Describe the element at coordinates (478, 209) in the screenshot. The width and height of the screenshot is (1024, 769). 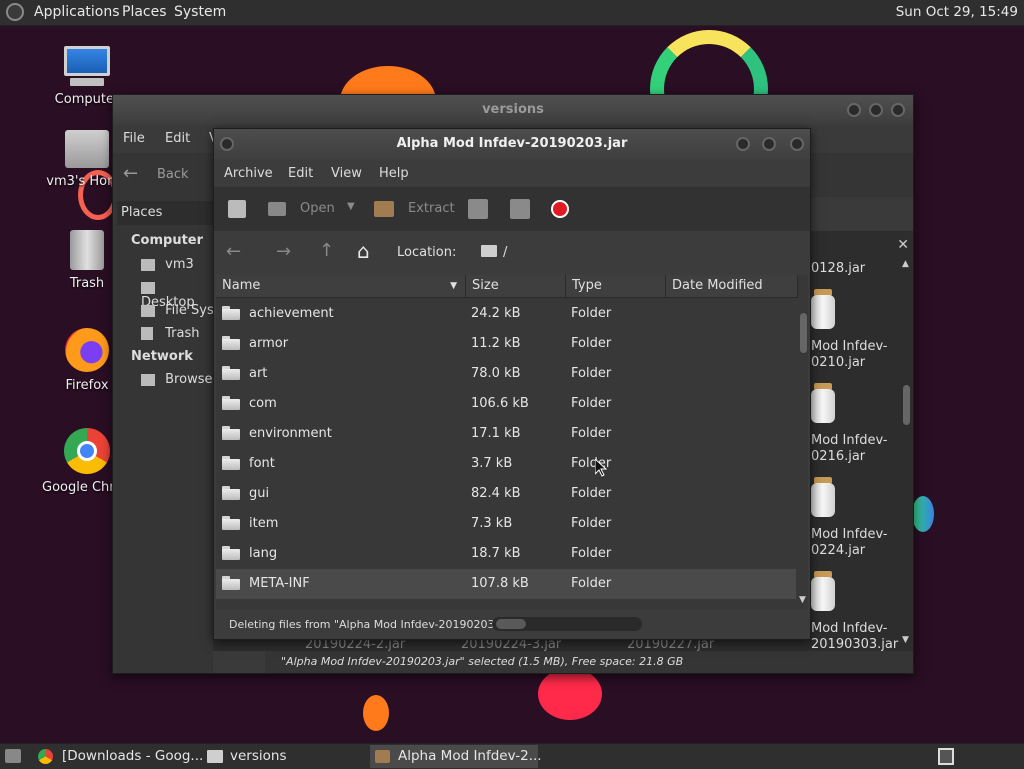
I see `add-files-icon` at that location.